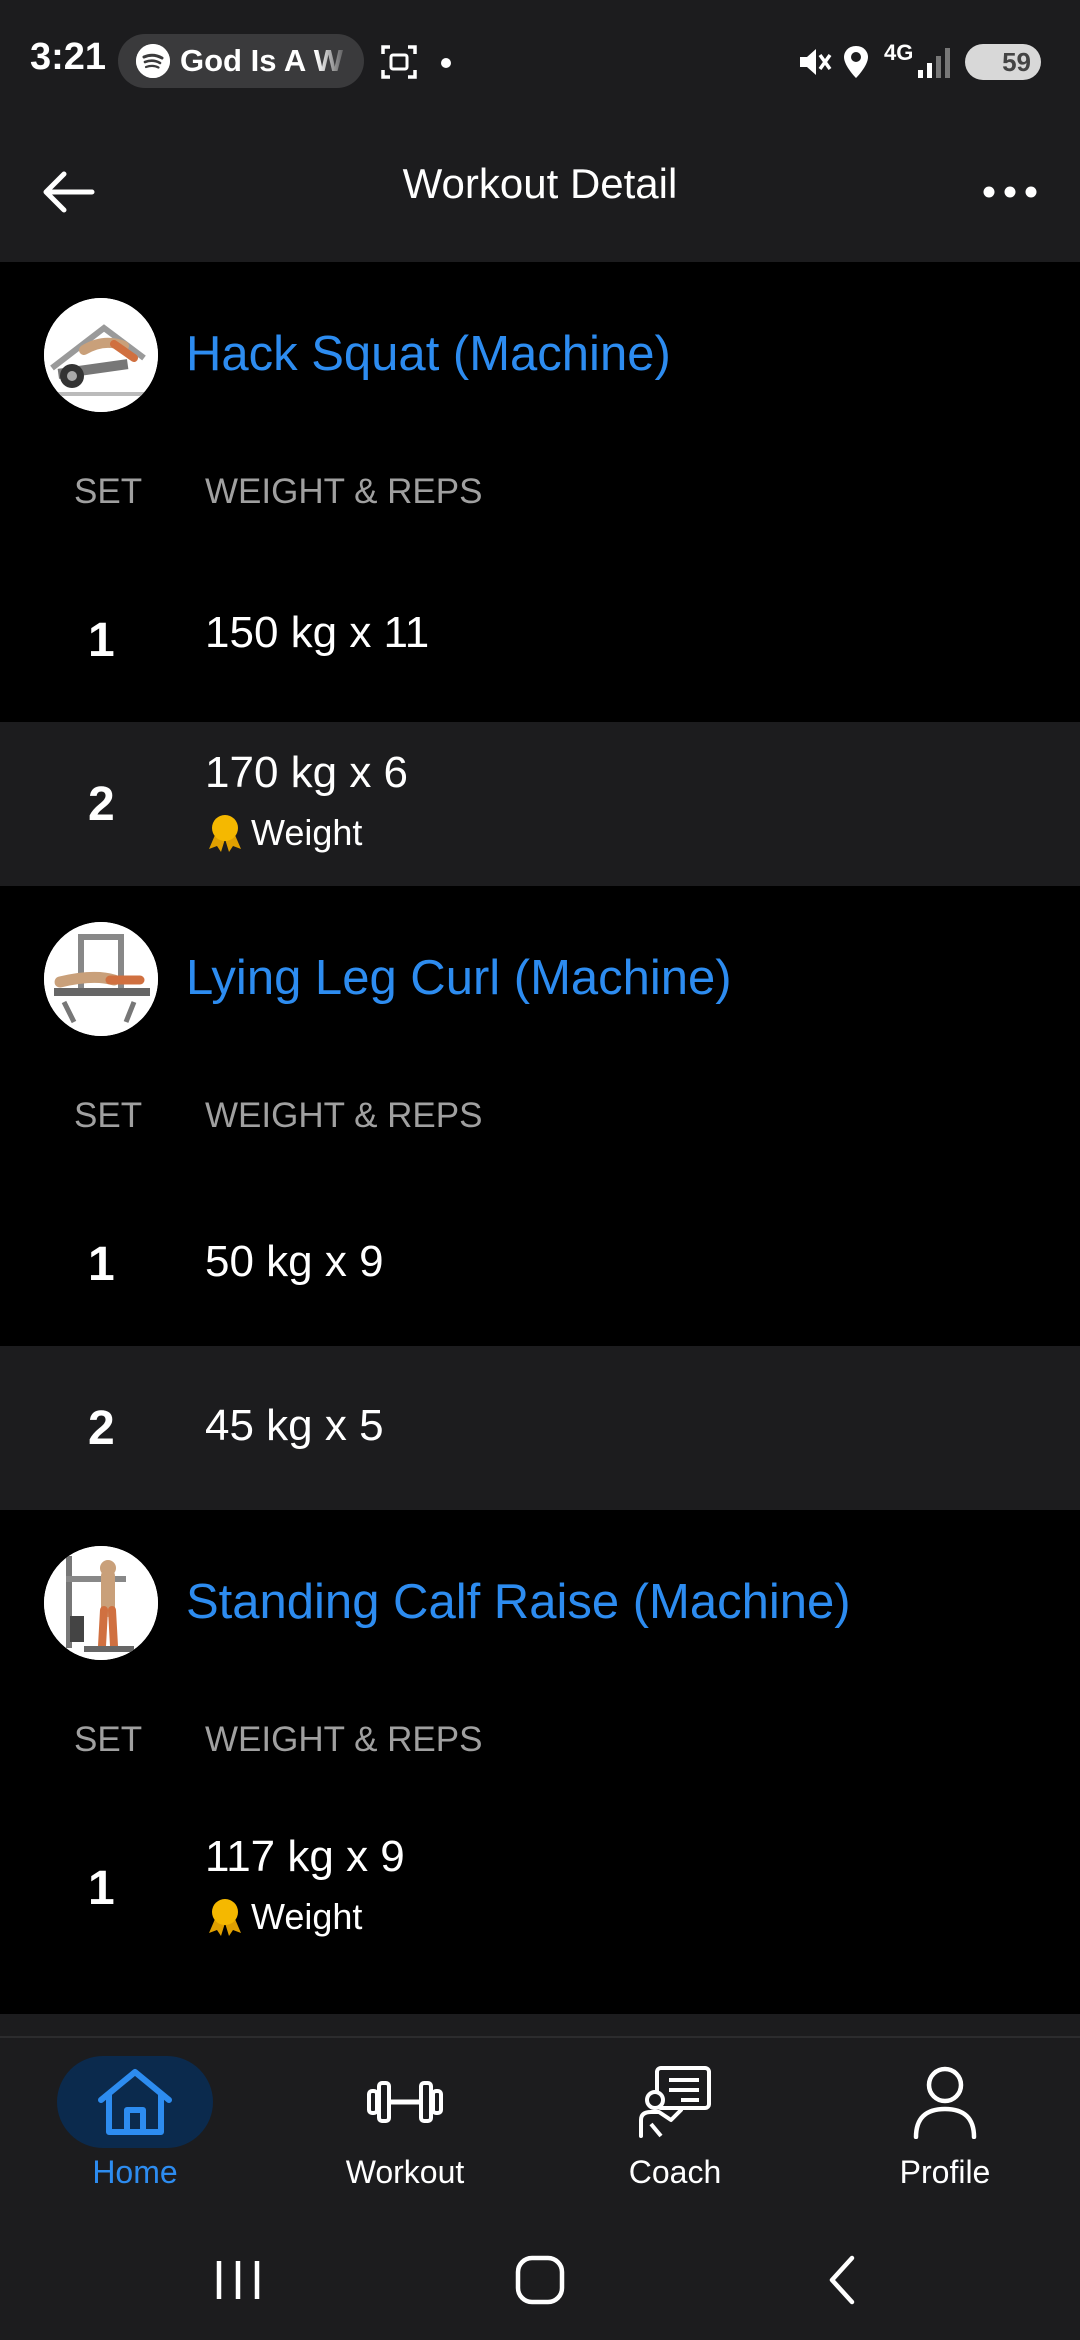 Image resolution: width=1080 pixels, height=2340 pixels. Describe the element at coordinates (856, 64) in the screenshot. I see `location-icon` at that location.